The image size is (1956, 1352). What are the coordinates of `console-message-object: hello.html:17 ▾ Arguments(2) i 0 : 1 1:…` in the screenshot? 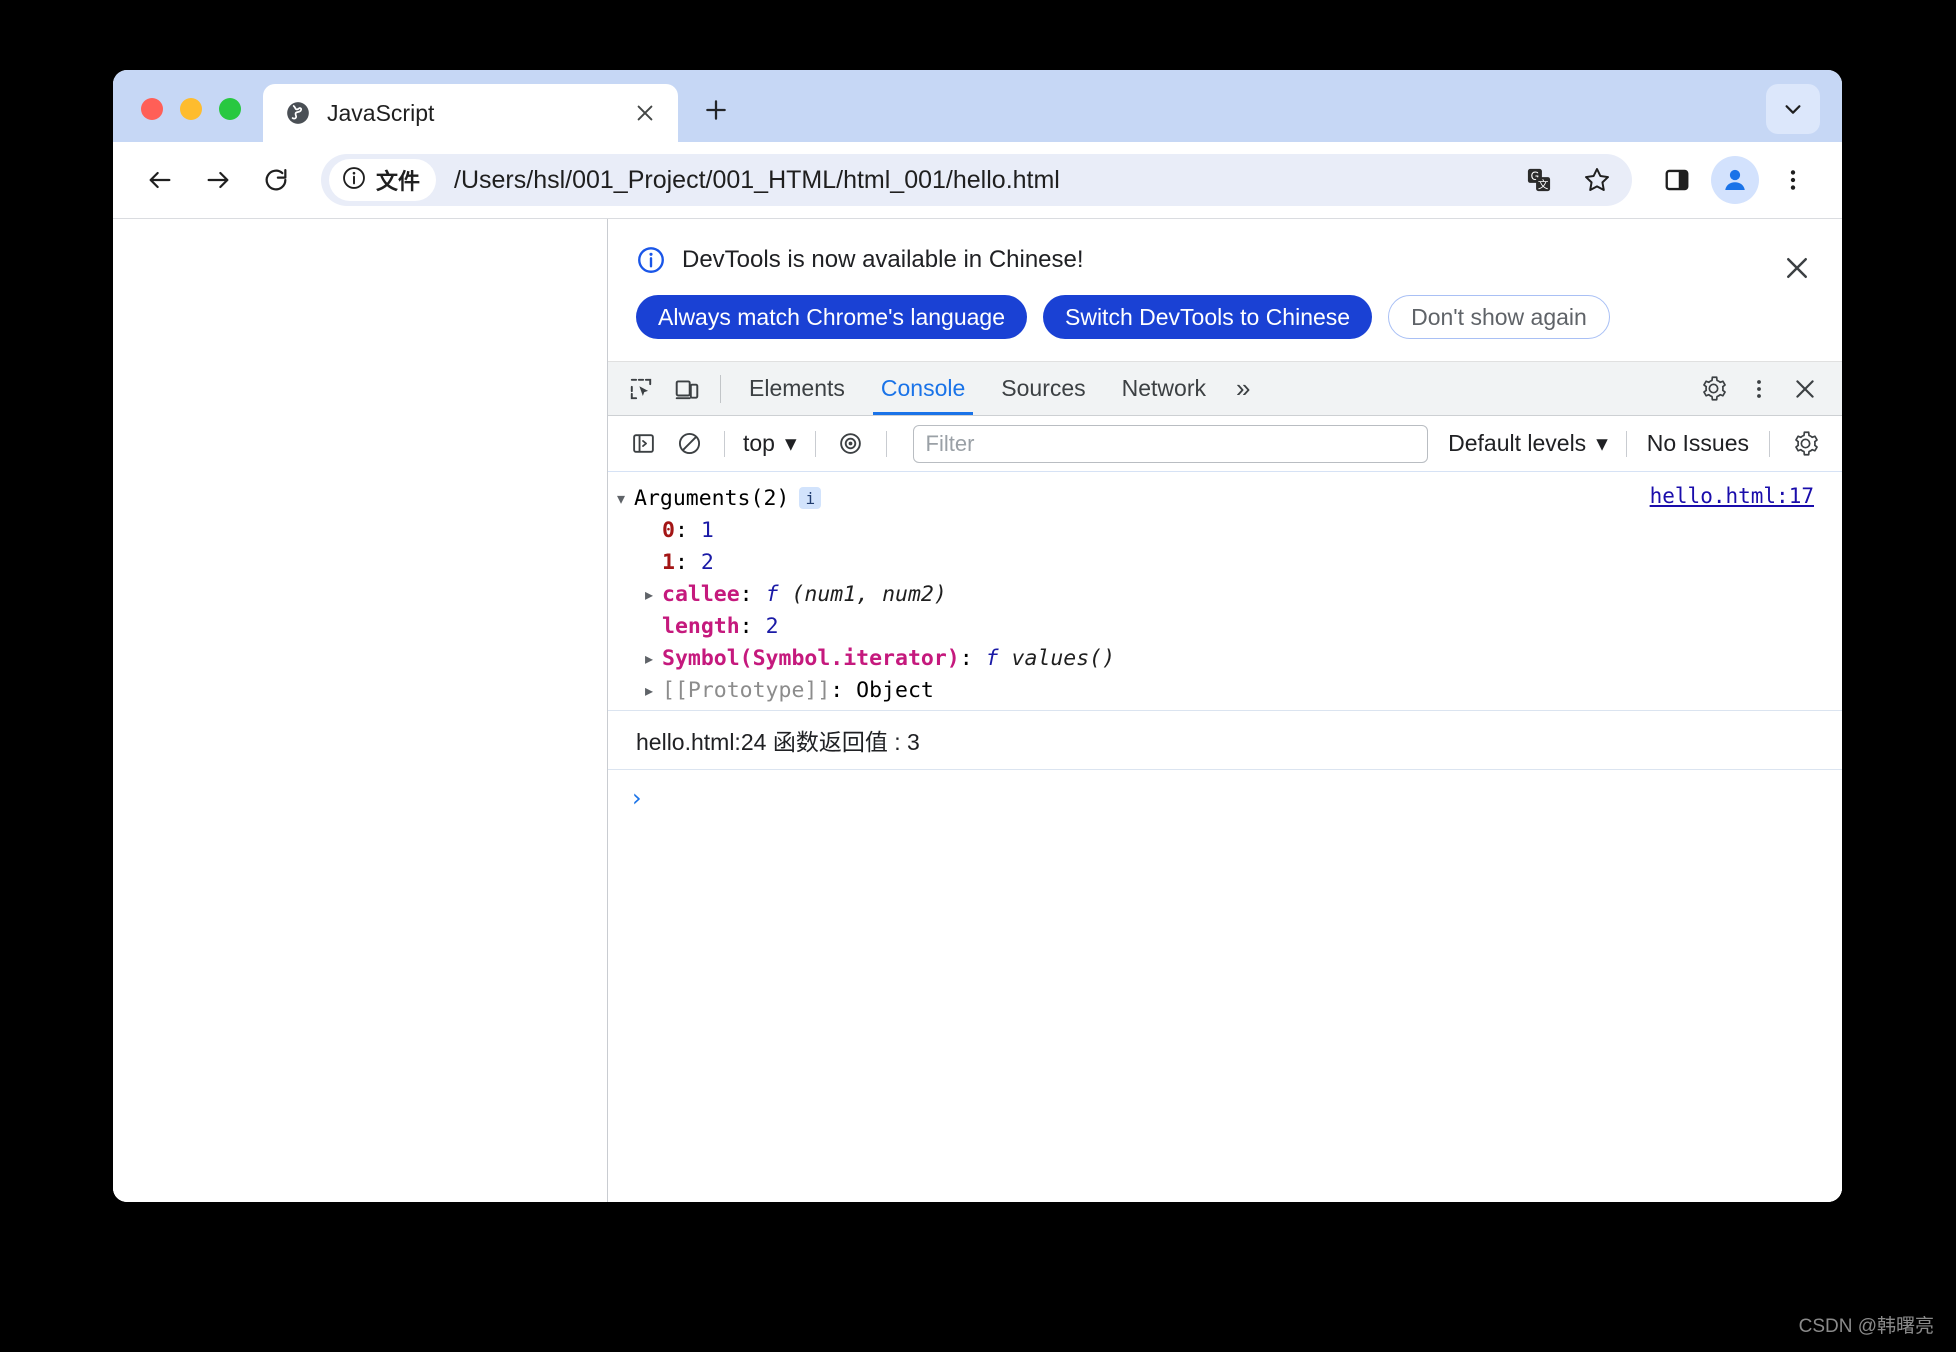 It's located at (1225, 591).